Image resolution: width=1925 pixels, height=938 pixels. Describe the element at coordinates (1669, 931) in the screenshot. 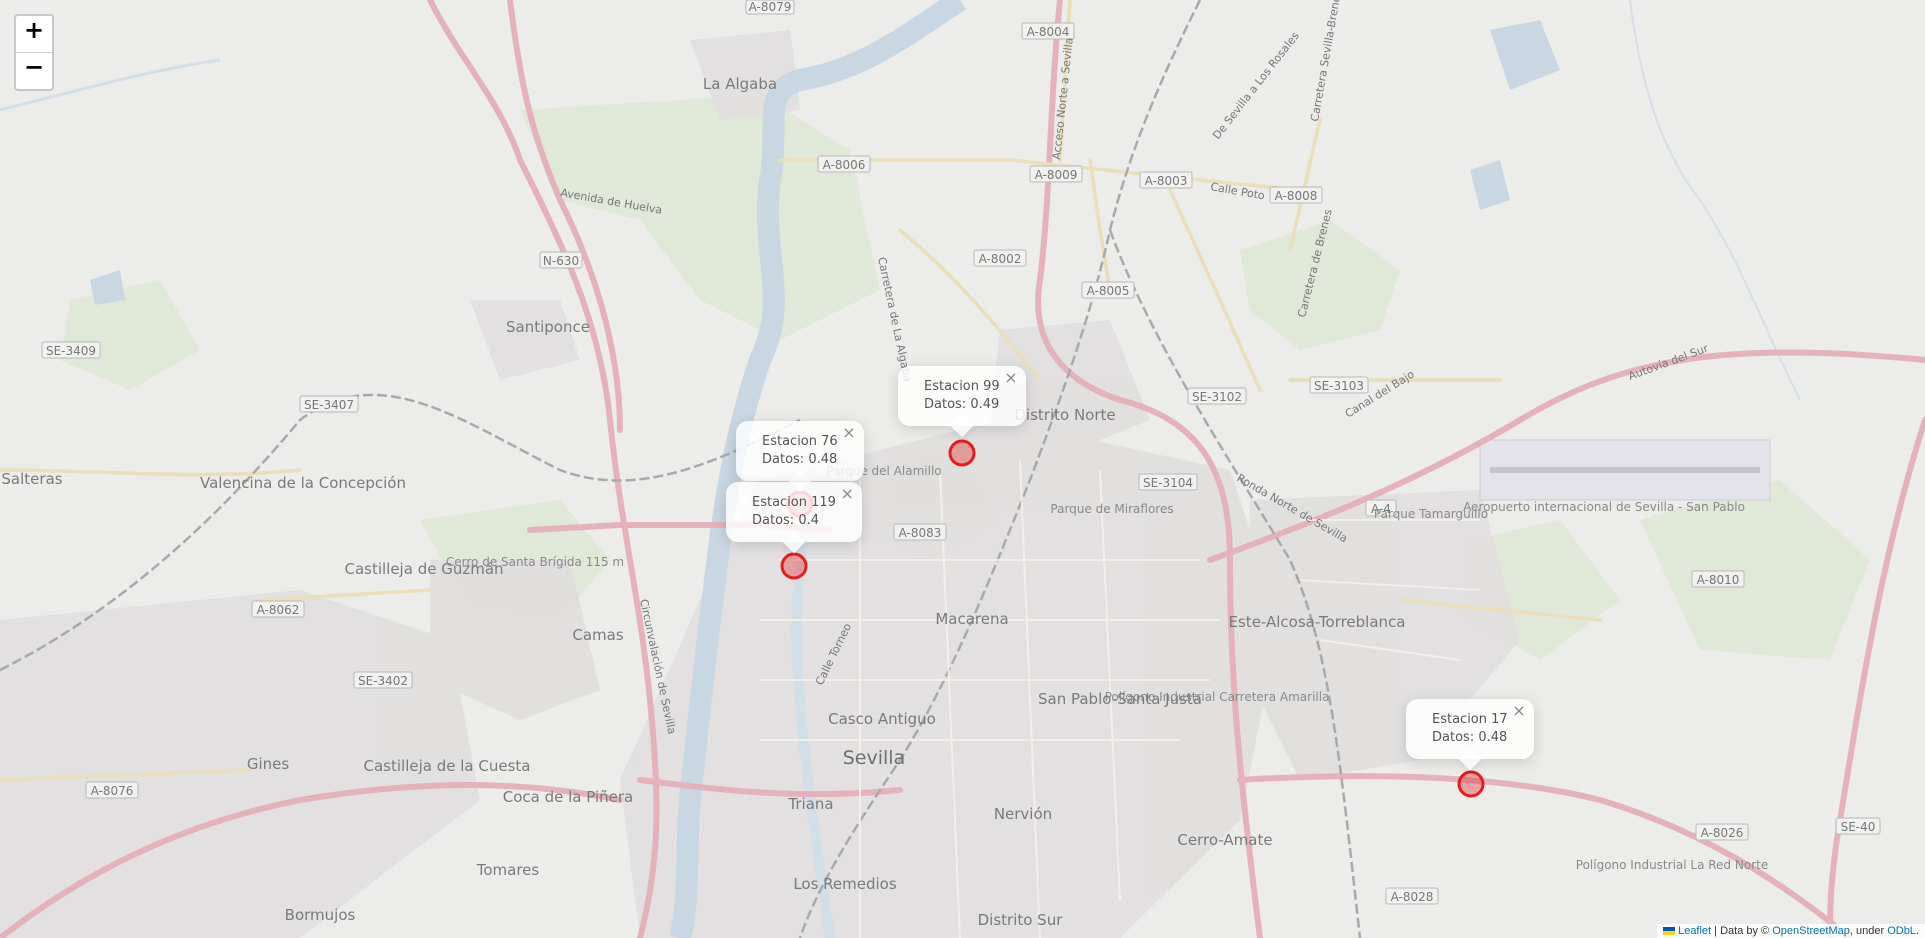

I see `ukraine-flag-icon` at that location.